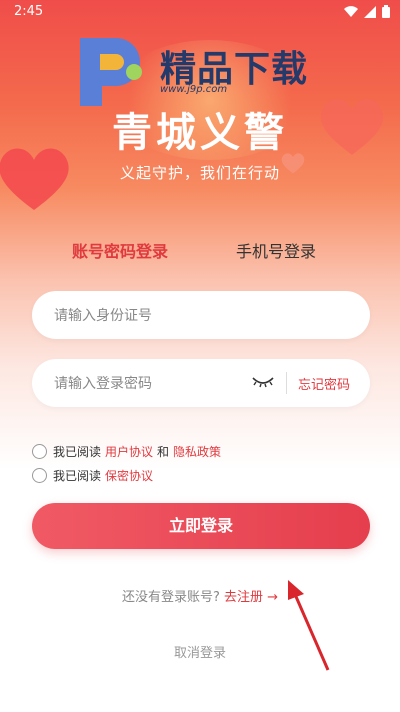 The image size is (400, 712). I want to click on app-title: 青城义警, so click(200, 133).